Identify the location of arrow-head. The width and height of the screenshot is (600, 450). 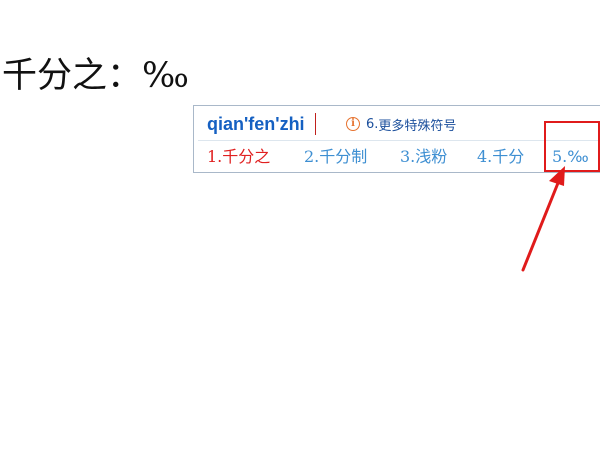
(557, 176).